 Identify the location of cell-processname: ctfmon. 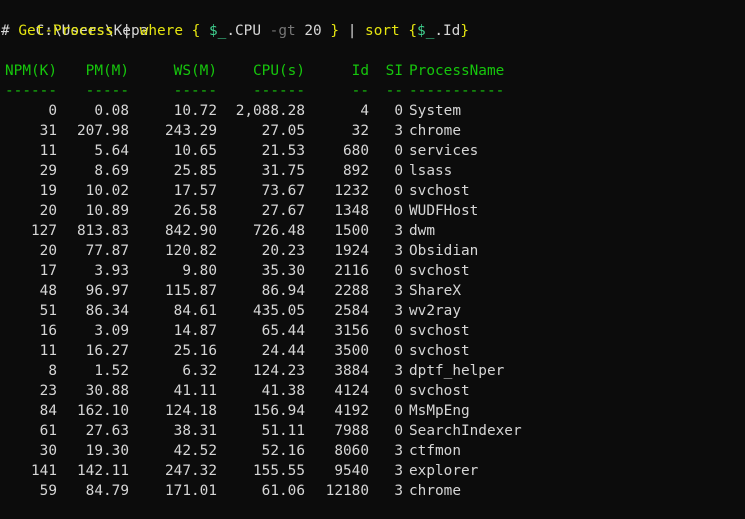
(435, 451).